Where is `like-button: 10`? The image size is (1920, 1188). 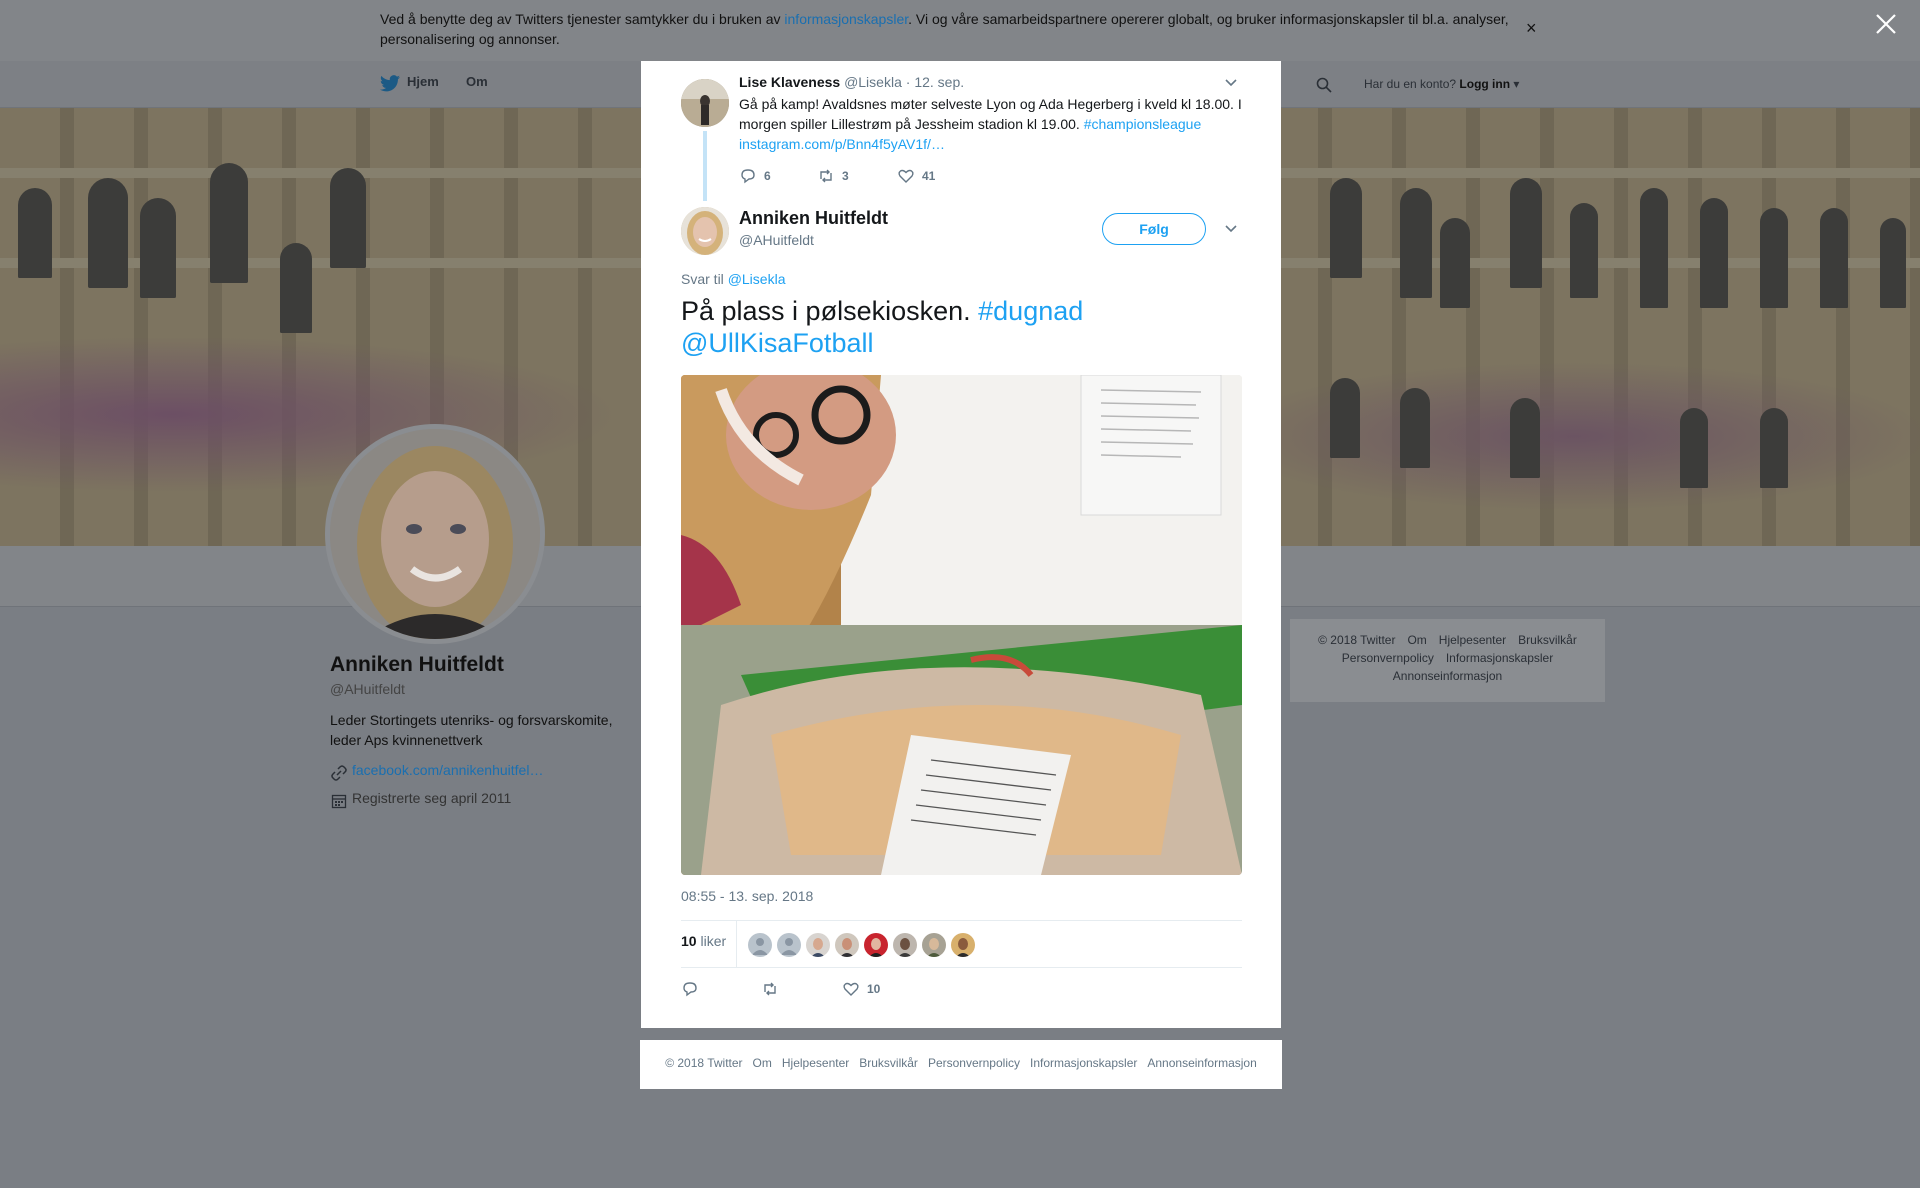
like-button: 10 is located at coordinates (861, 989).